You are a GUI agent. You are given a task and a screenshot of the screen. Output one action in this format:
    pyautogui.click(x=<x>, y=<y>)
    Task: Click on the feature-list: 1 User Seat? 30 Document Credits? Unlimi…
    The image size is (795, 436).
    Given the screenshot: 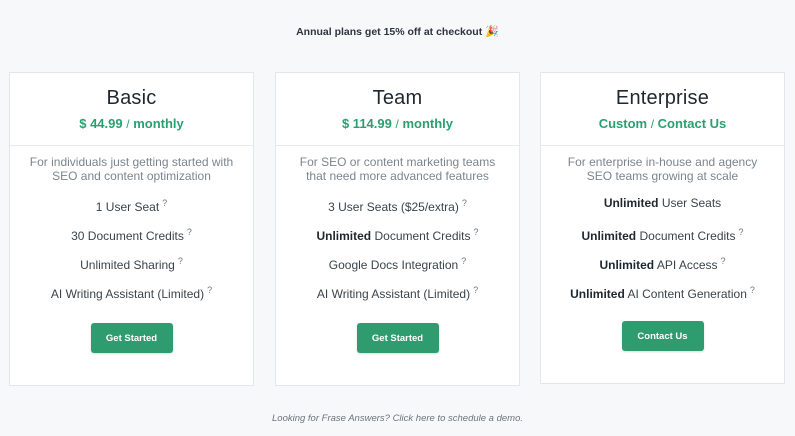 What is the action you would take?
    pyautogui.click(x=131, y=251)
    